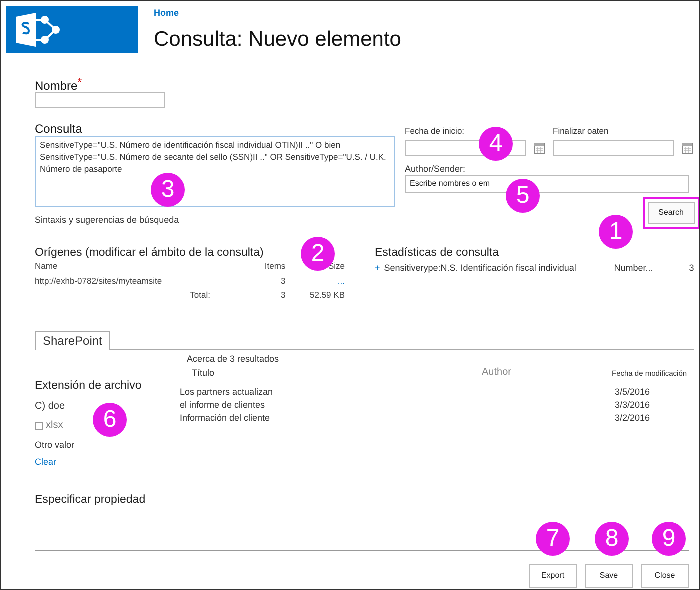 This screenshot has width=700, height=590. What do you see at coordinates (203, 373) in the screenshot?
I see `column-header: Título` at bounding box center [203, 373].